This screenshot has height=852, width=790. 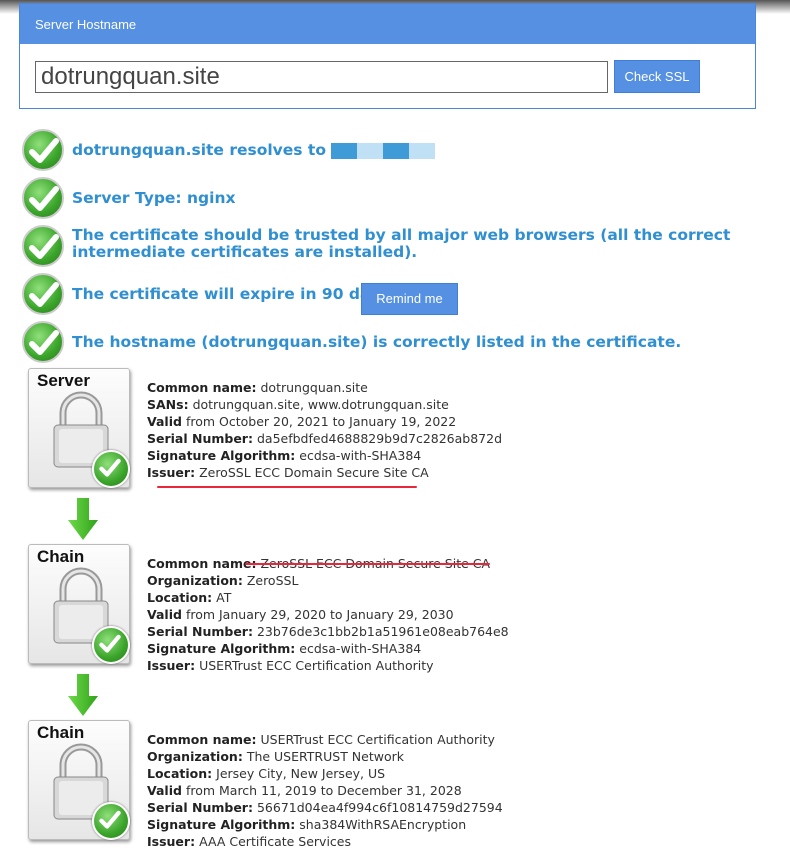 I want to click on cert-field: Issuer: AAA Certificate Services, so click(x=325, y=841).